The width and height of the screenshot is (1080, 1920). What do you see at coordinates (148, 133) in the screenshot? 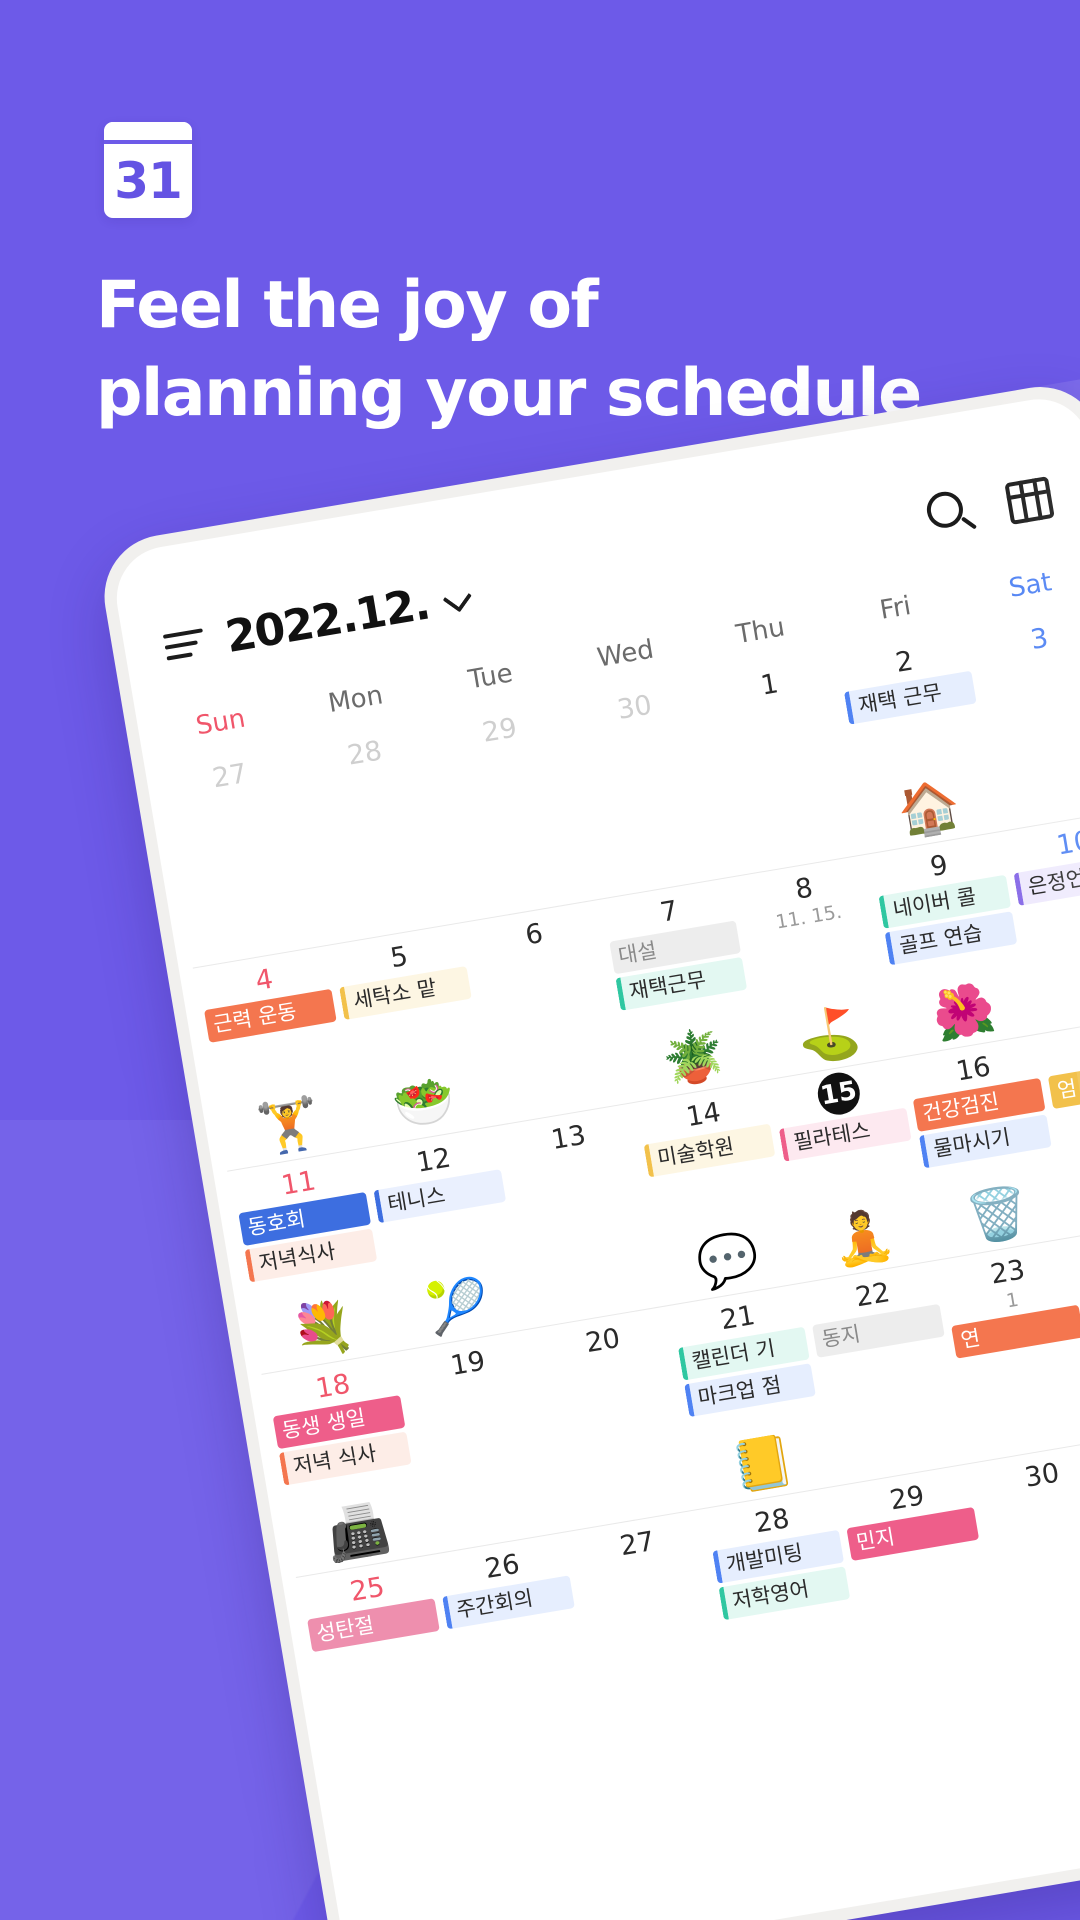
I see `calendar-icon-top-bar` at bounding box center [148, 133].